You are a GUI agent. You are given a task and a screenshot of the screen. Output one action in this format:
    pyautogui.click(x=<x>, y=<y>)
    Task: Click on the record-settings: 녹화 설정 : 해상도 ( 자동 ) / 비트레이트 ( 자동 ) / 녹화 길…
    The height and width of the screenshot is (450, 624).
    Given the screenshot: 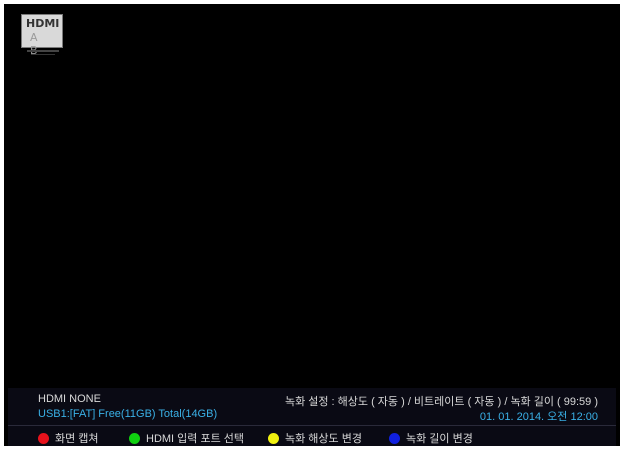 What is the action you would take?
    pyautogui.click(x=441, y=402)
    